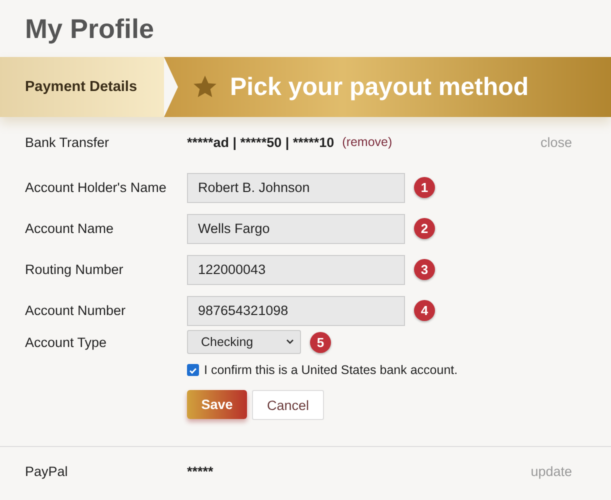  I want to click on step-number-badge: 5, so click(320, 342).